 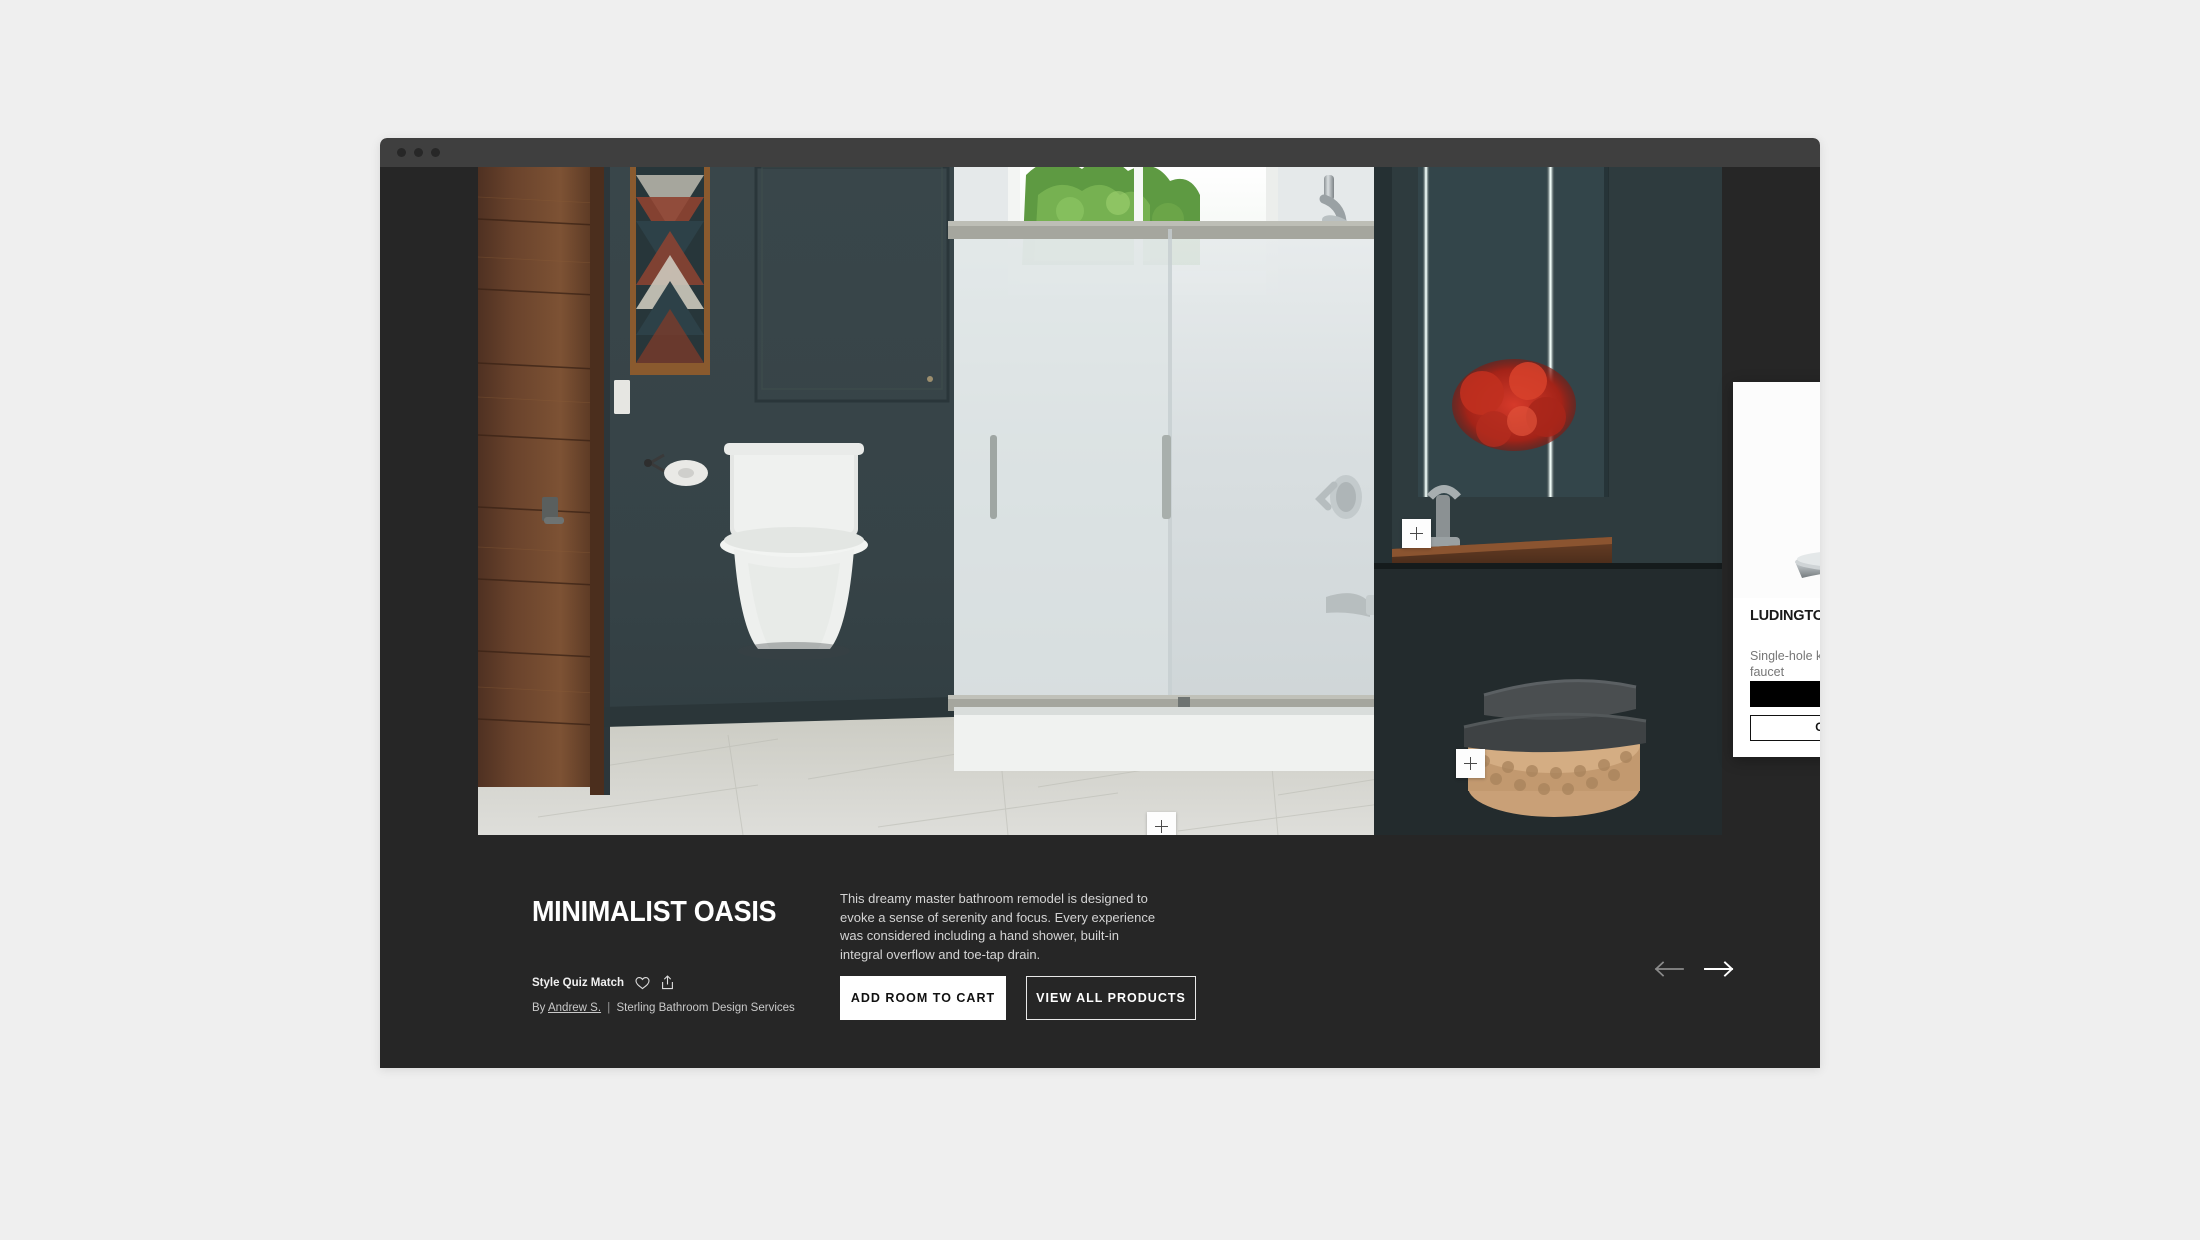 I want to click on product-description: Single-hole kitchen sink faucet, so click(x=1785, y=664).